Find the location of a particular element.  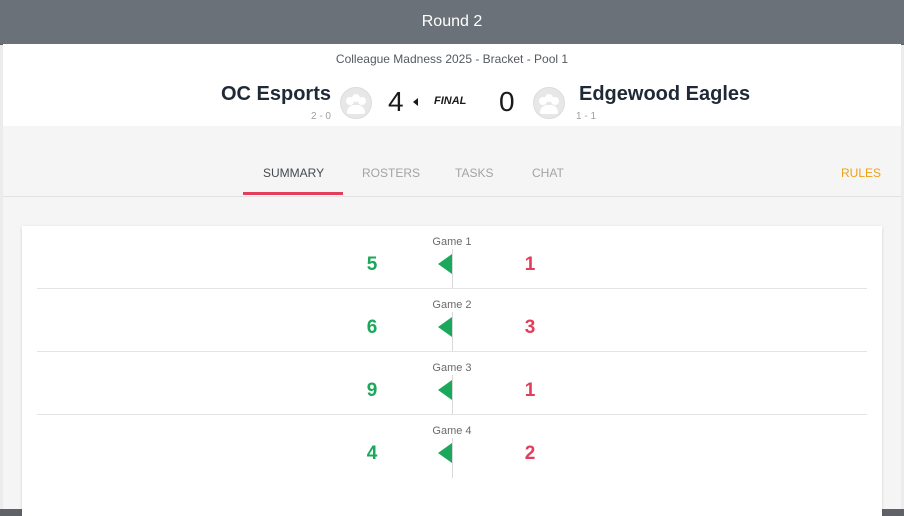

game-row: Game 4 4 2 is located at coordinates (452, 446).